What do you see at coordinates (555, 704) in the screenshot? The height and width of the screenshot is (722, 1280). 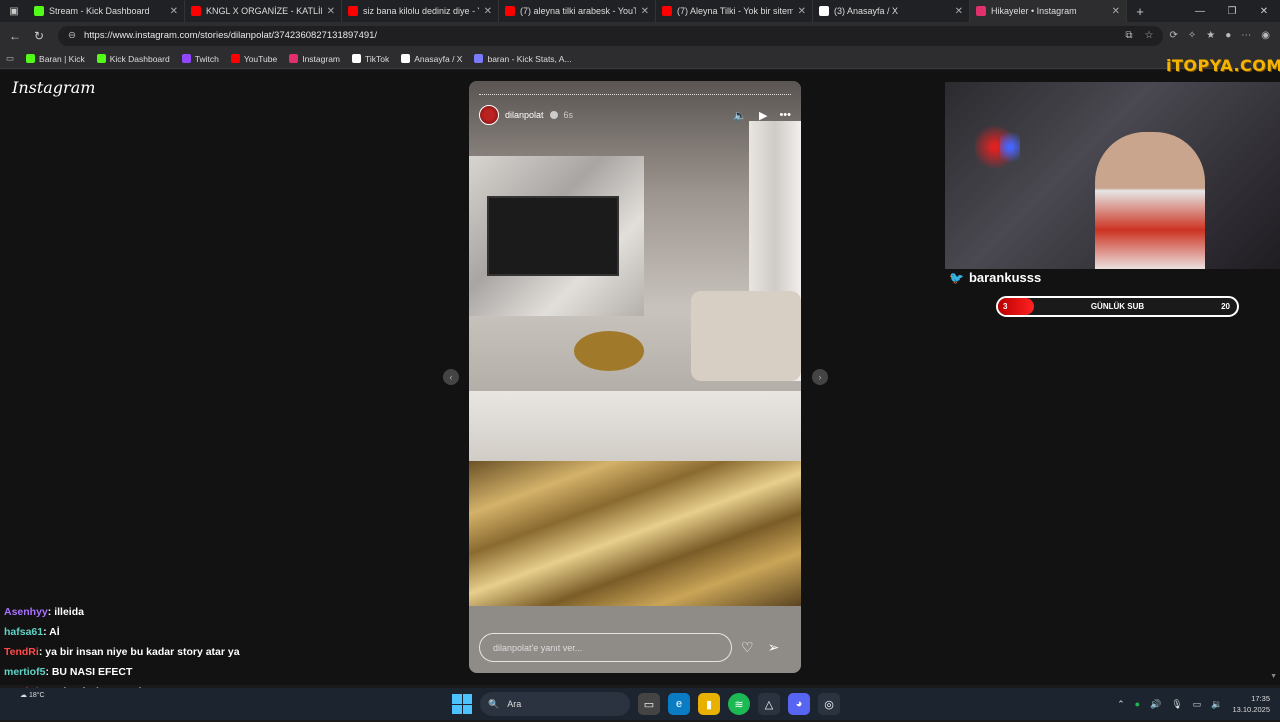 I see `taskbar-search: 🔍 Ara` at bounding box center [555, 704].